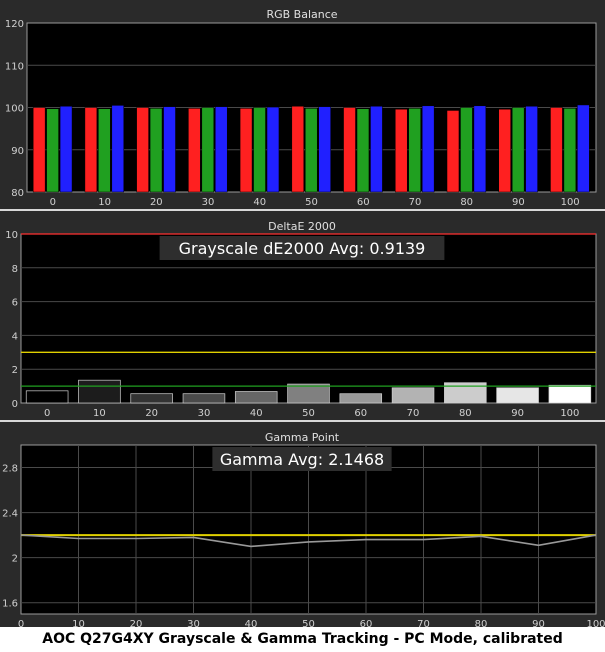 This screenshot has width=605, height=652. Describe the element at coordinates (14, 109) in the screenshot. I see `chart-1-y-tick: 100` at that location.